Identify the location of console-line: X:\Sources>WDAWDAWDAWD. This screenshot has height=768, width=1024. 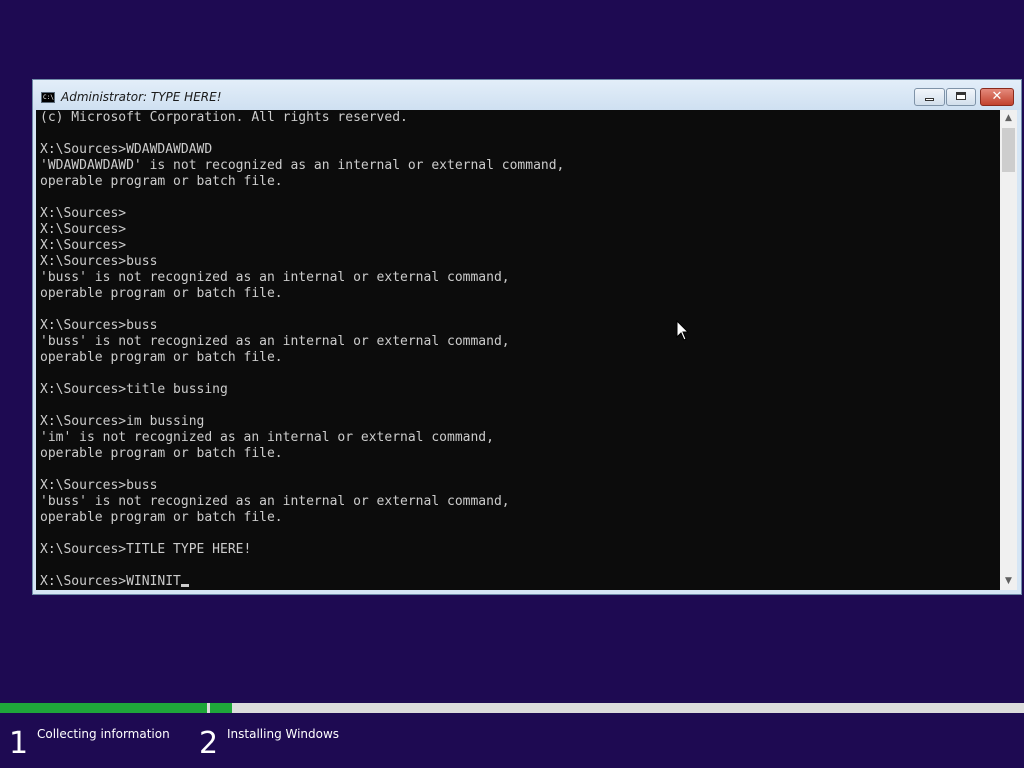
(126, 149).